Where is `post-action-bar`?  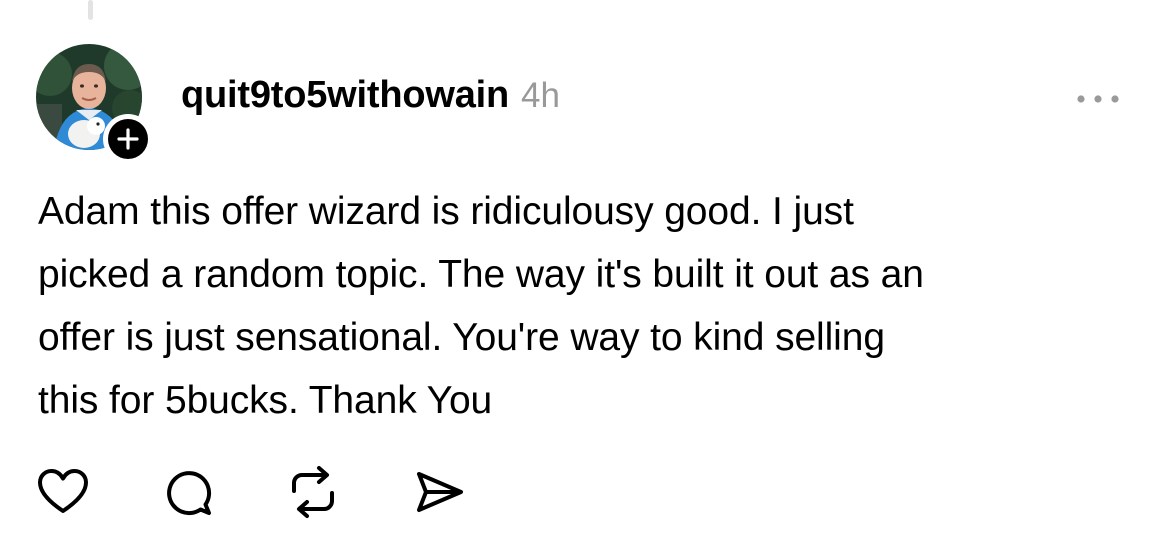
post-action-bar is located at coordinates (585, 492).